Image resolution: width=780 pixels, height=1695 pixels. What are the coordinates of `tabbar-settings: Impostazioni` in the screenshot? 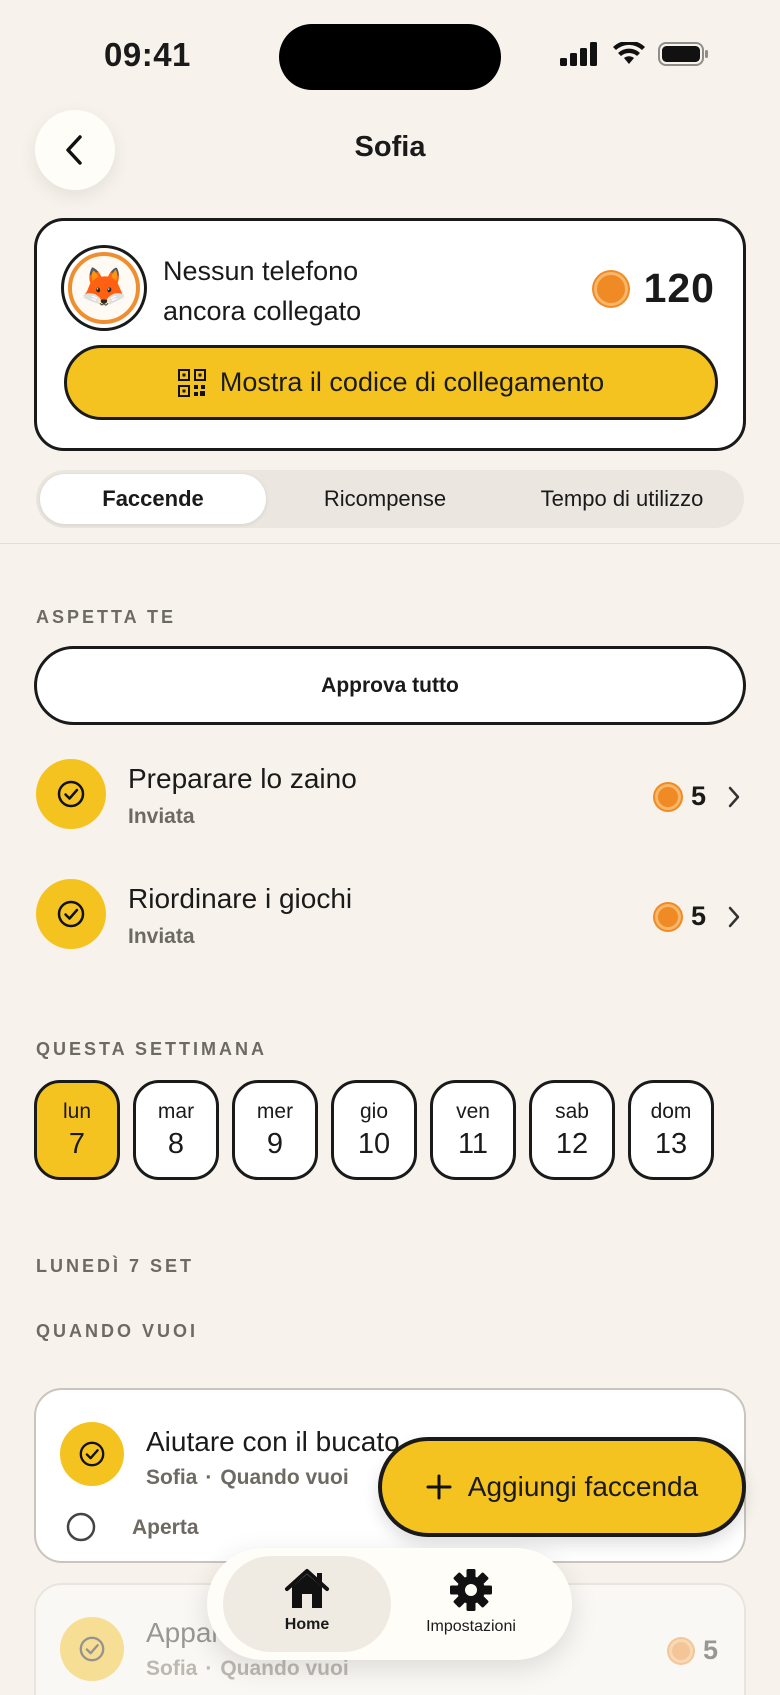 It's located at (471, 1602).